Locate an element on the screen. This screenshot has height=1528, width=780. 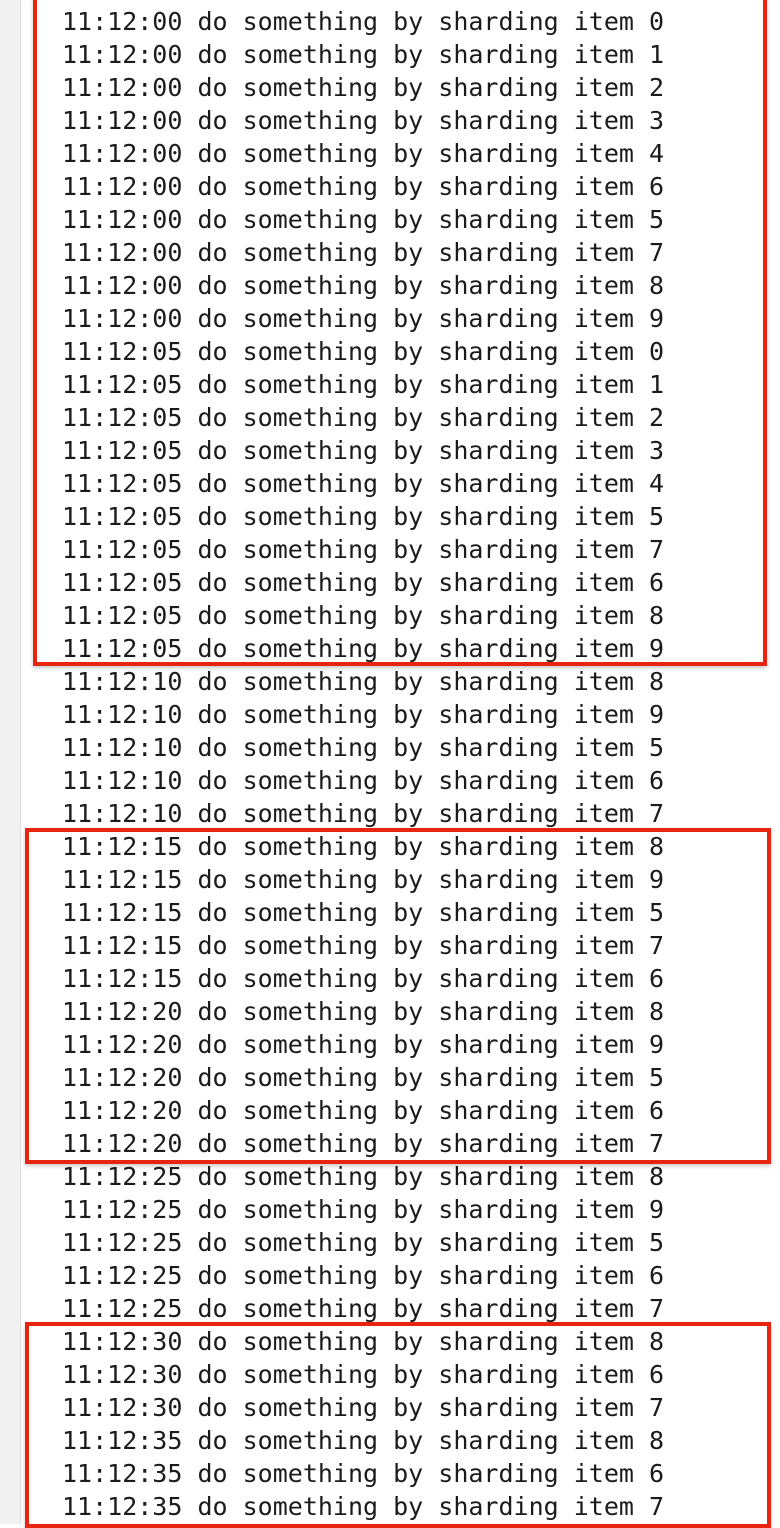
log-gutter is located at coordinates (10, 762).